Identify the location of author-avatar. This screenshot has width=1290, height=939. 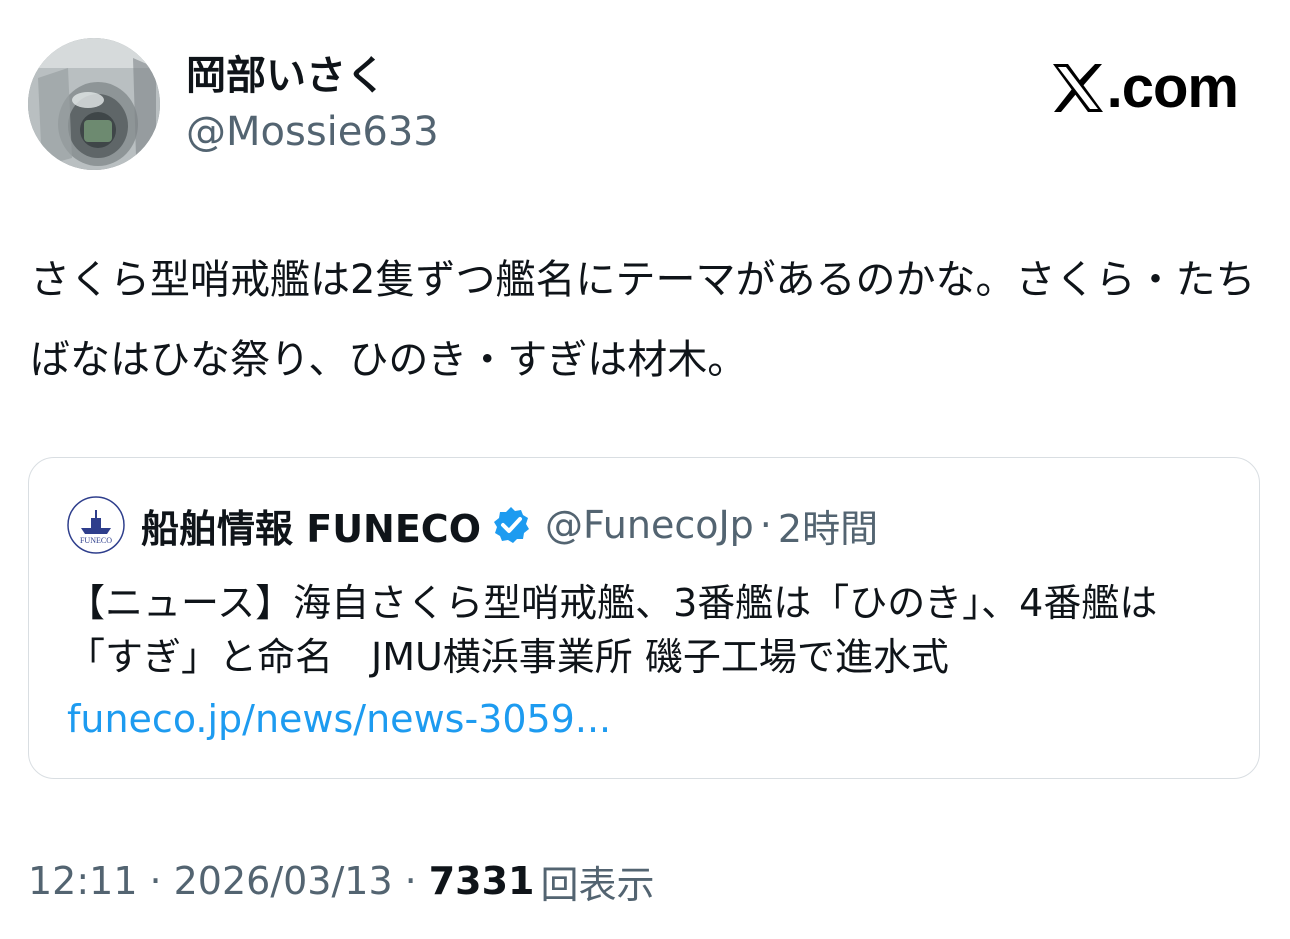
(94, 104).